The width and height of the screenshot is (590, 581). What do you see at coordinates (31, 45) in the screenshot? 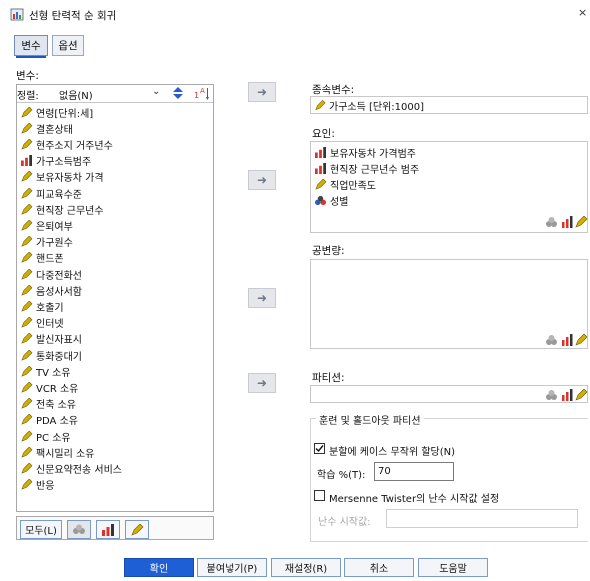
I see `tab-variables: 변수` at bounding box center [31, 45].